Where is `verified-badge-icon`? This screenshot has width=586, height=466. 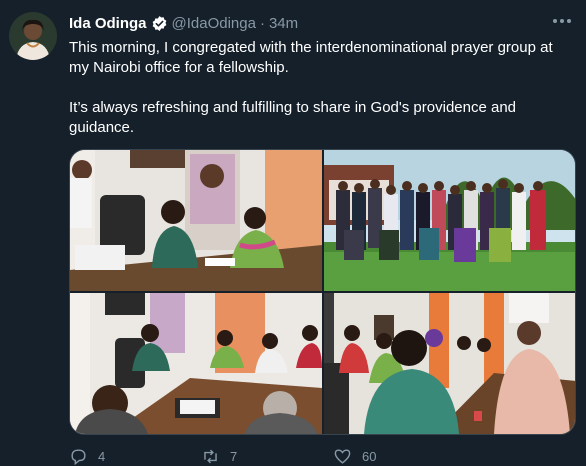
verified-badge-icon is located at coordinates (159, 23).